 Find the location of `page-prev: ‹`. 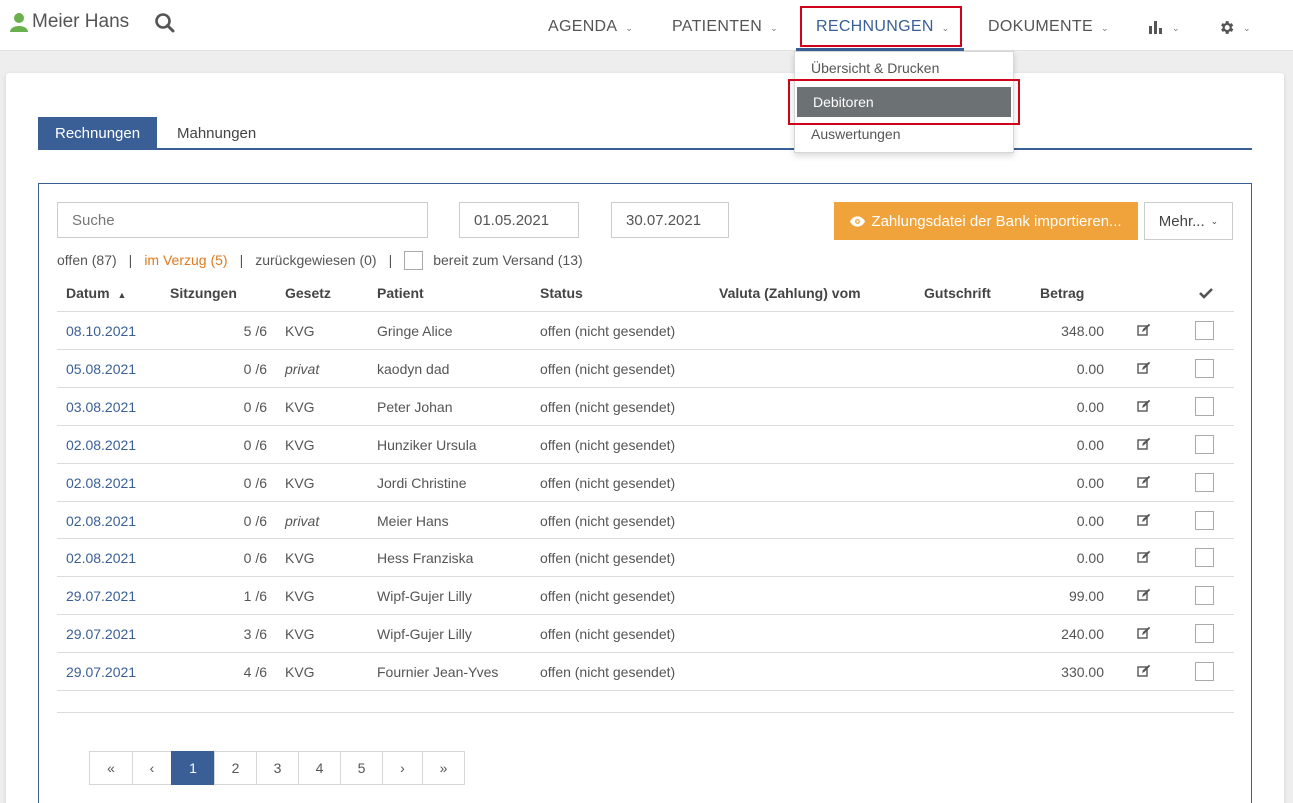

page-prev: ‹ is located at coordinates (152, 768).